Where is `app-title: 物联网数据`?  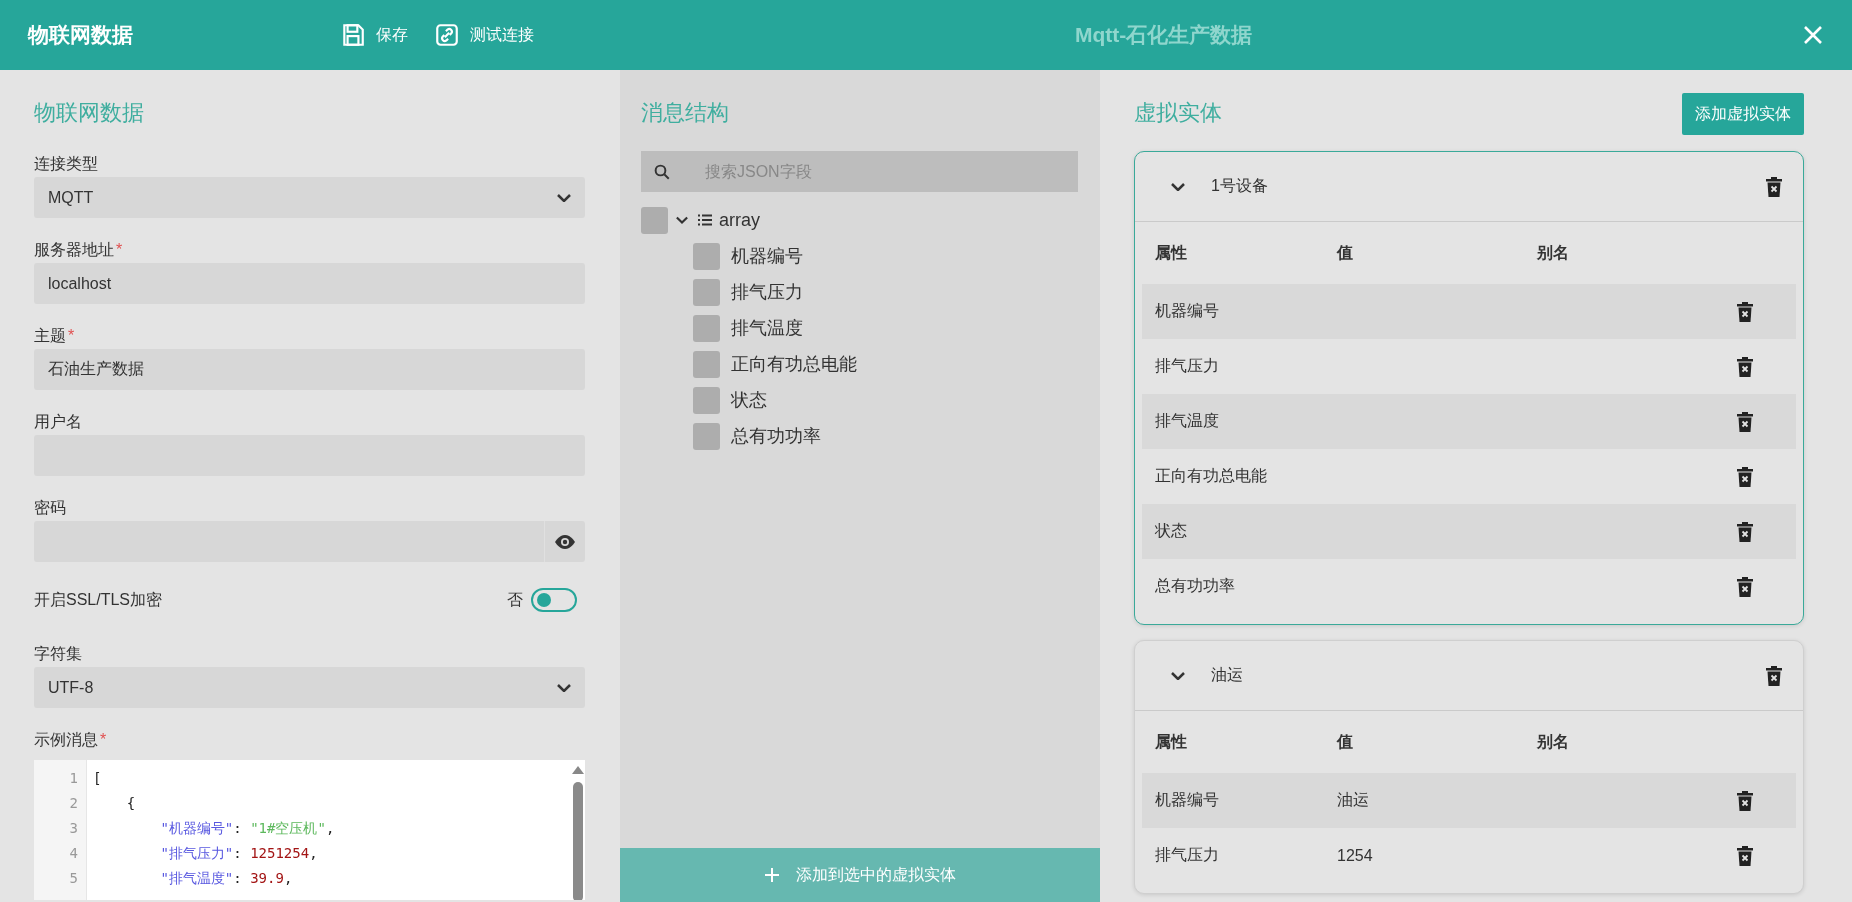
app-title: 物联网数据 is located at coordinates (81, 35).